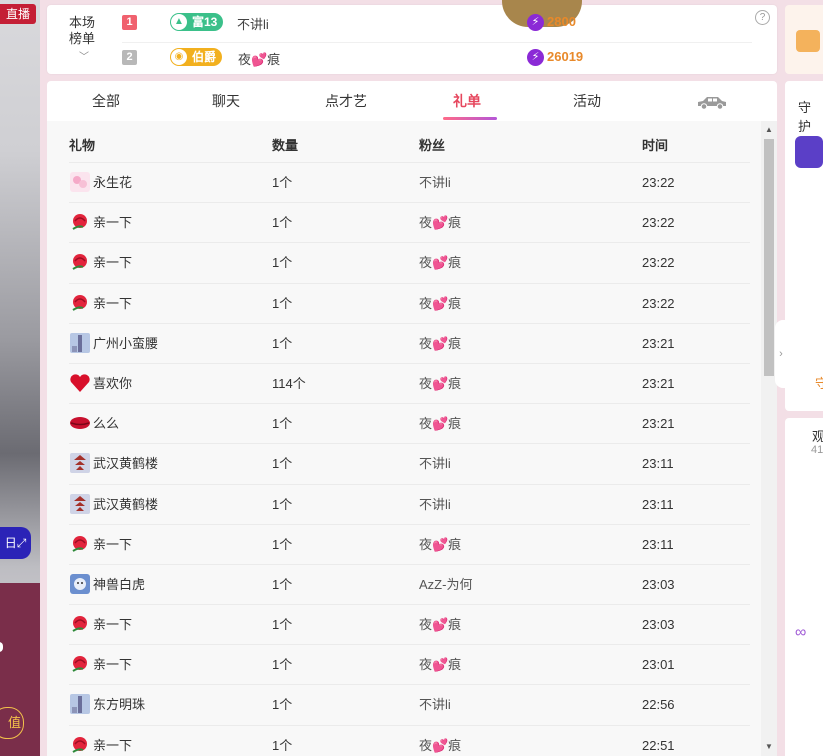  What do you see at coordinates (126, 504) in the screenshot?
I see `gift-name: 武汉黄鹤楼` at bounding box center [126, 504].